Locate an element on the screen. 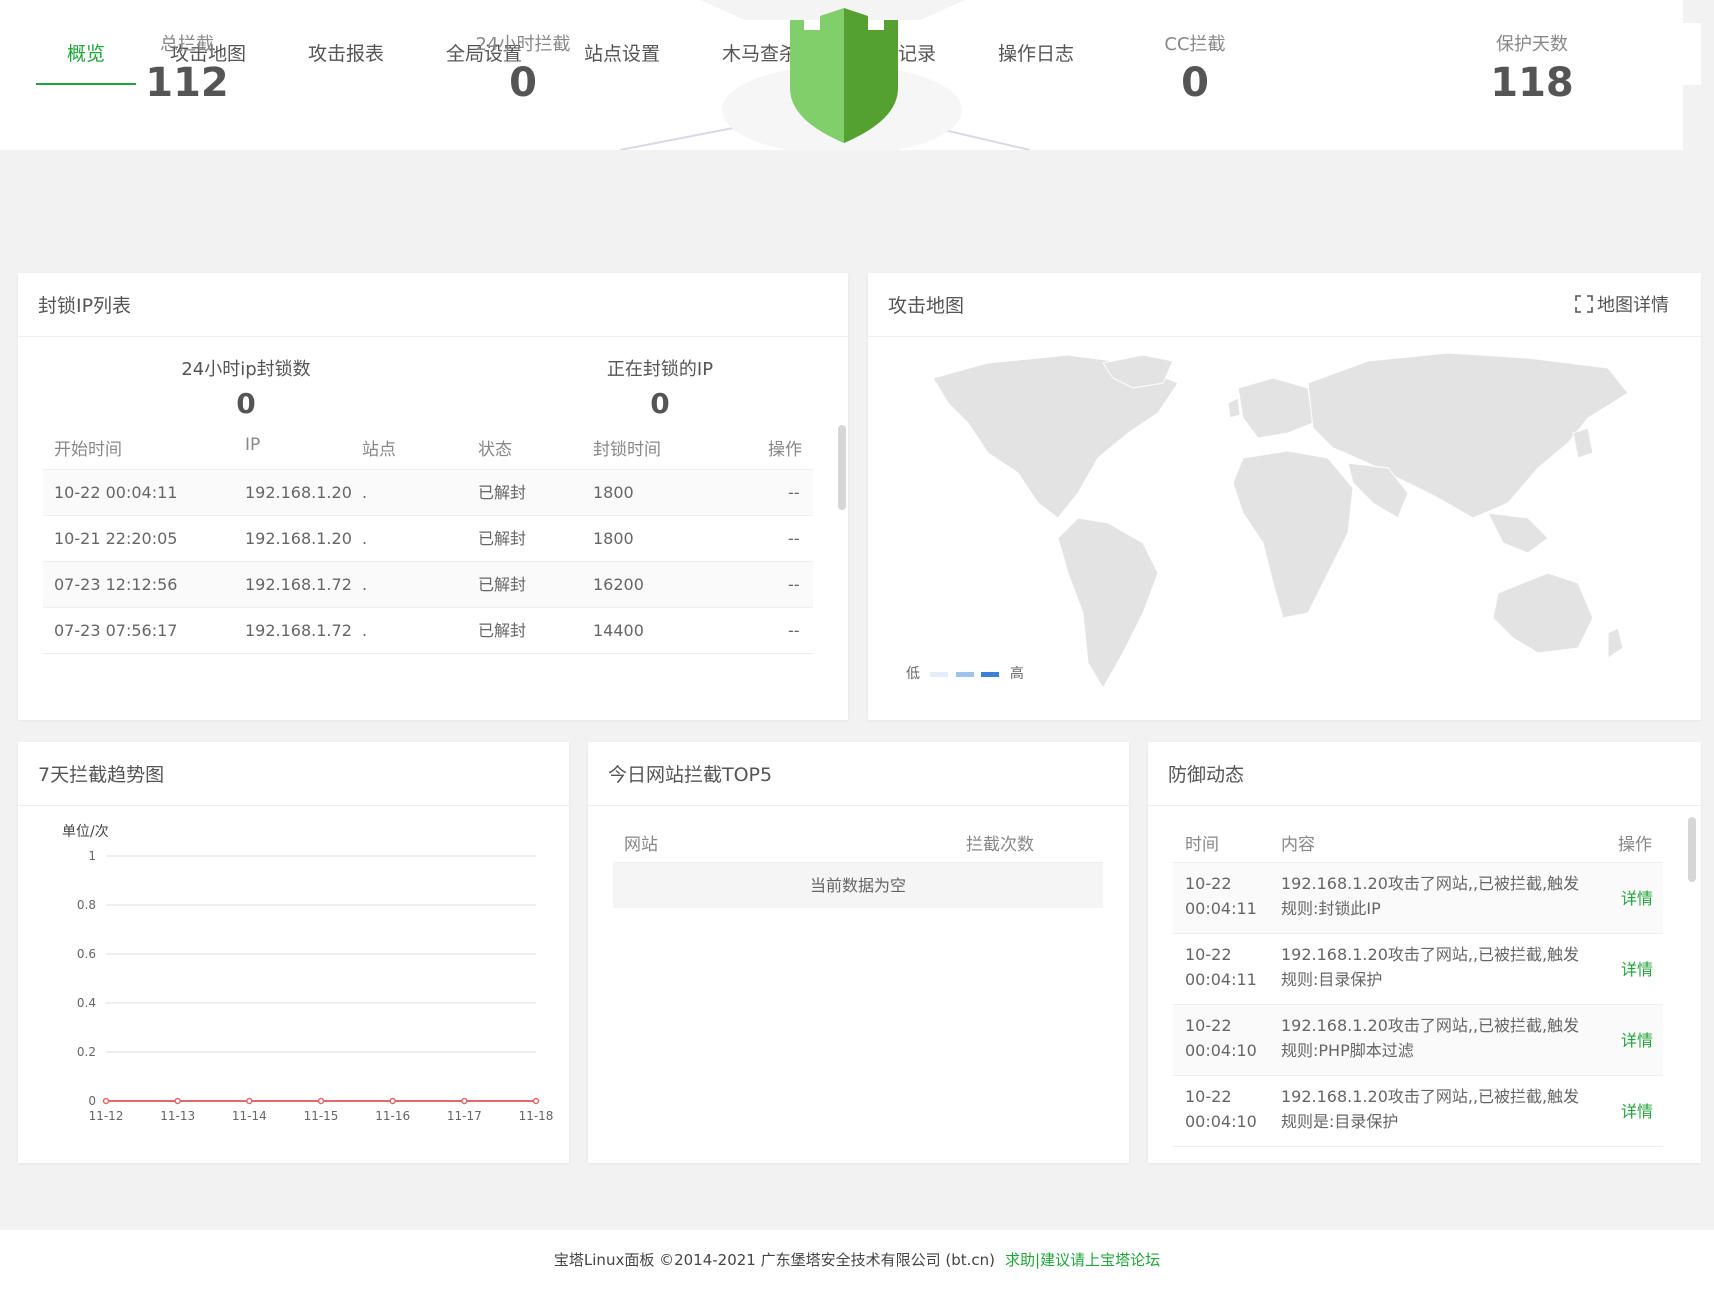  x-tick-label: 11-16 is located at coordinates (392, 1116).